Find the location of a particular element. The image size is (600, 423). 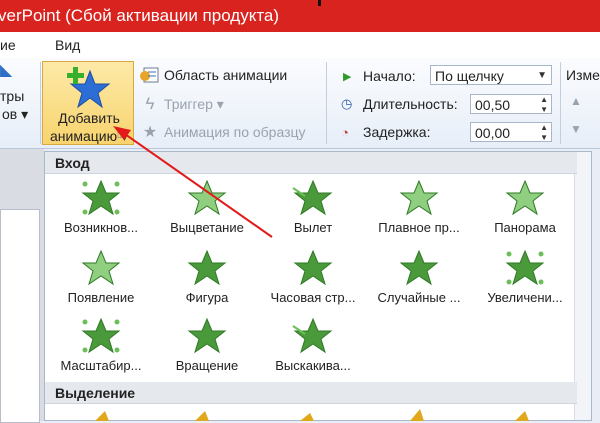

slide-thumbnail is located at coordinates (20, 316).